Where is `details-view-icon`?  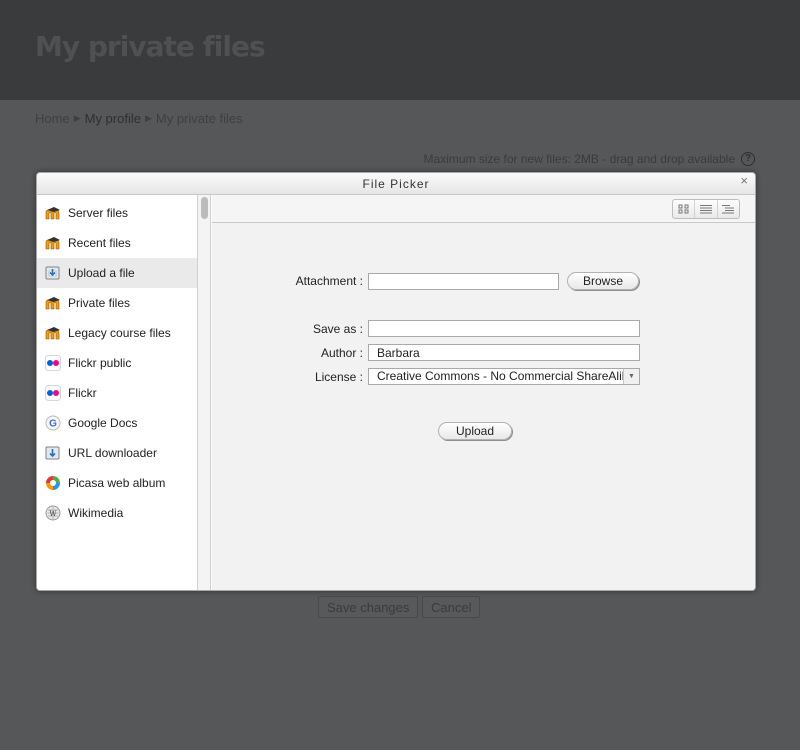 details-view-icon is located at coordinates (705, 209).